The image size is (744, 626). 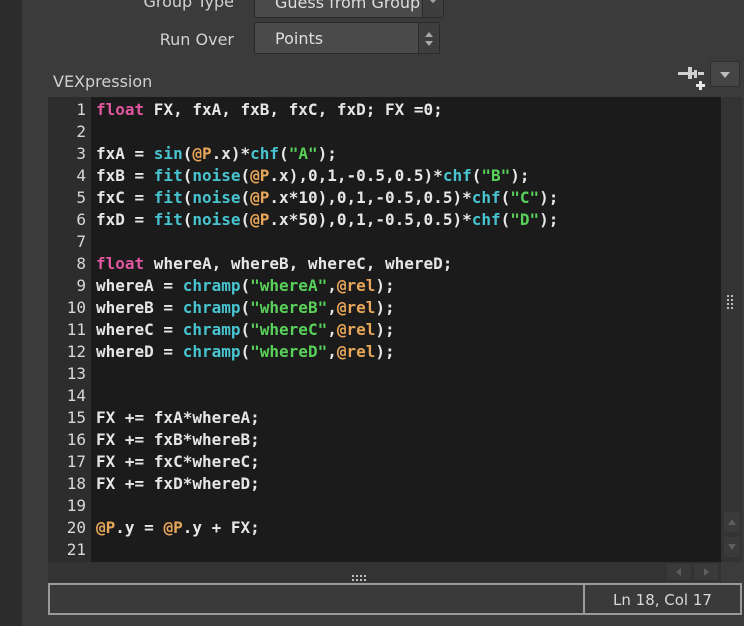 I want to click on line-number: 18, so click(x=76, y=483).